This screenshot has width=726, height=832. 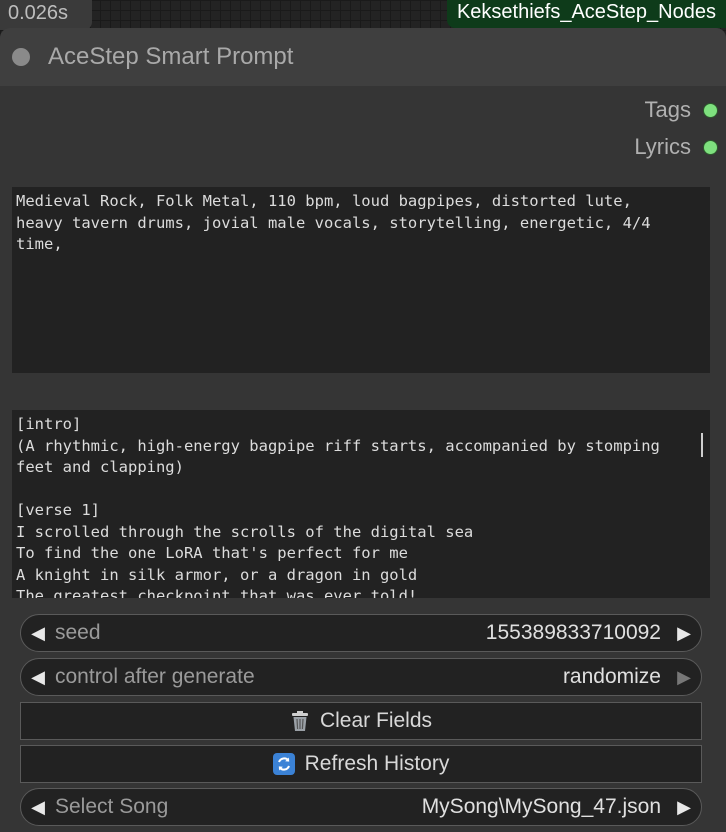 What do you see at coordinates (667, 109) in the screenshot?
I see `output-tags-label: Tags` at bounding box center [667, 109].